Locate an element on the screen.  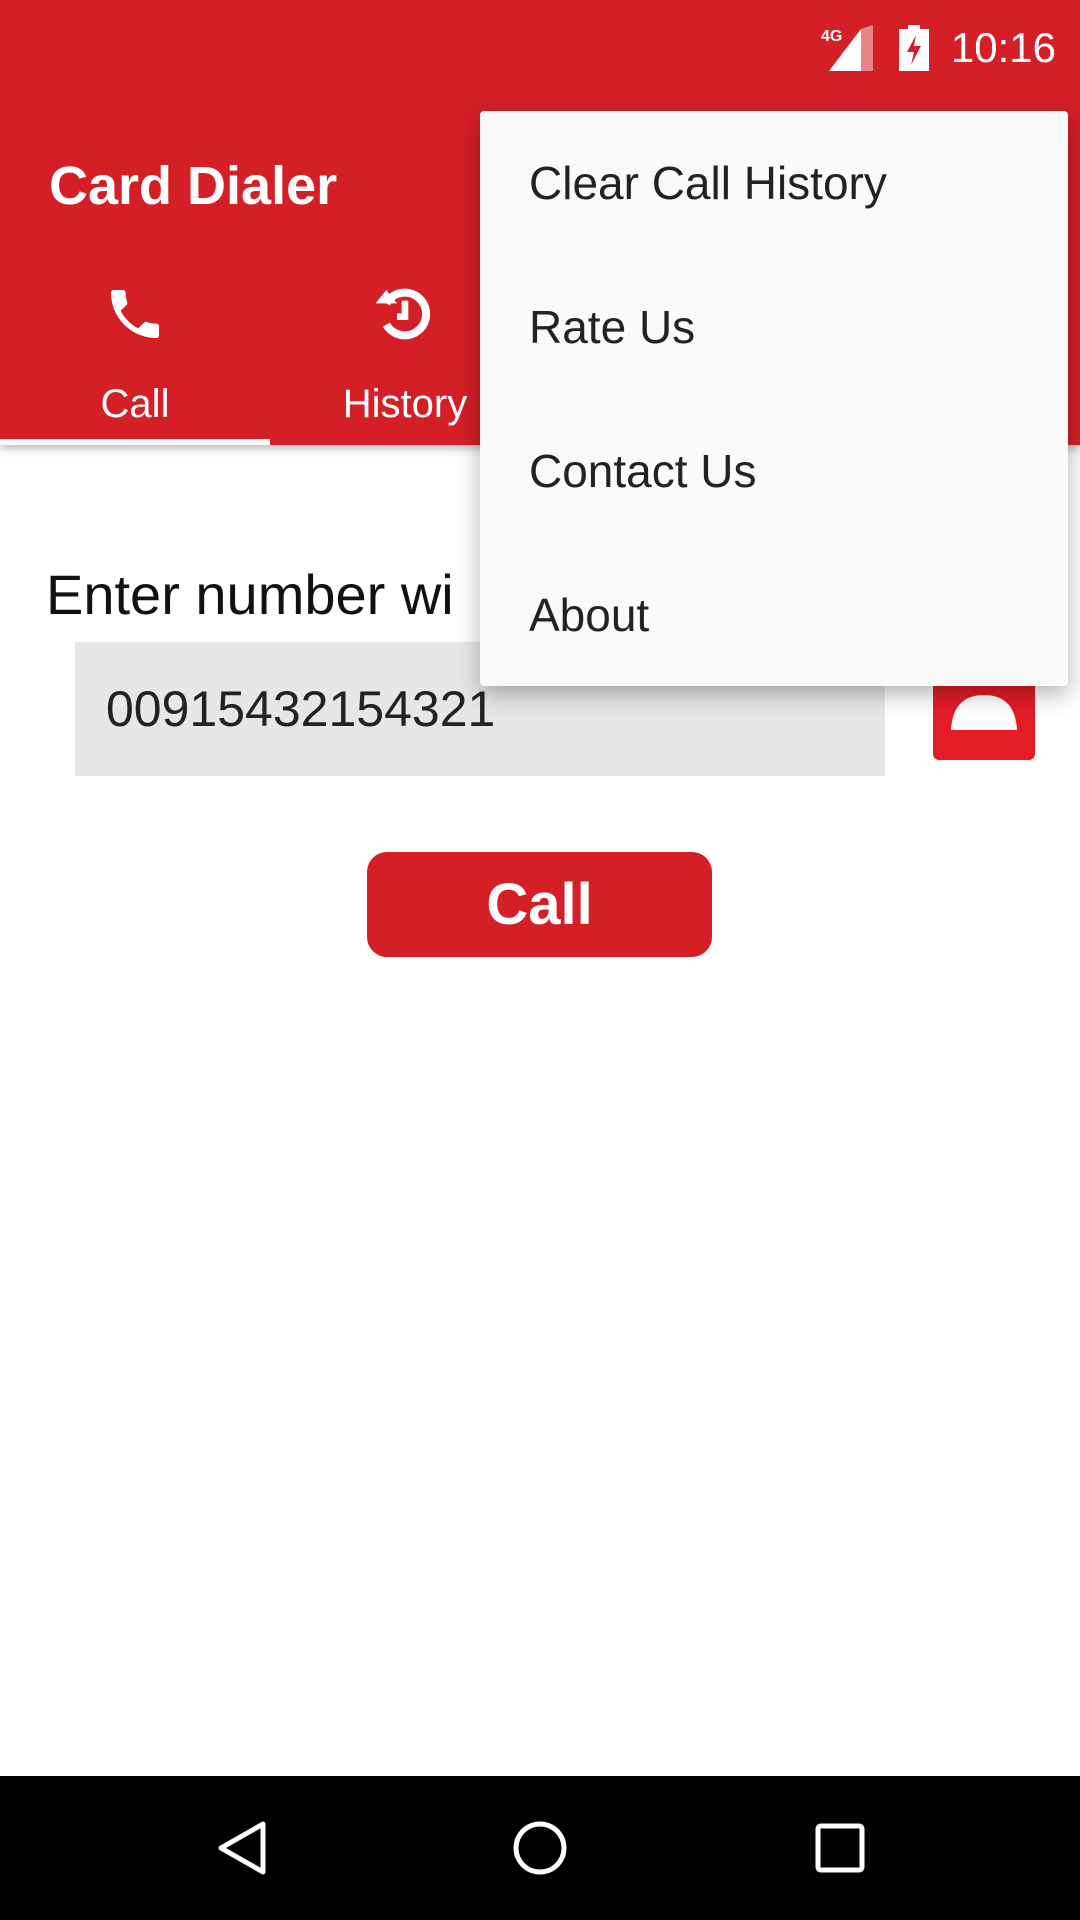
menu-item-contact-us: Contact Us is located at coordinates (774, 471).